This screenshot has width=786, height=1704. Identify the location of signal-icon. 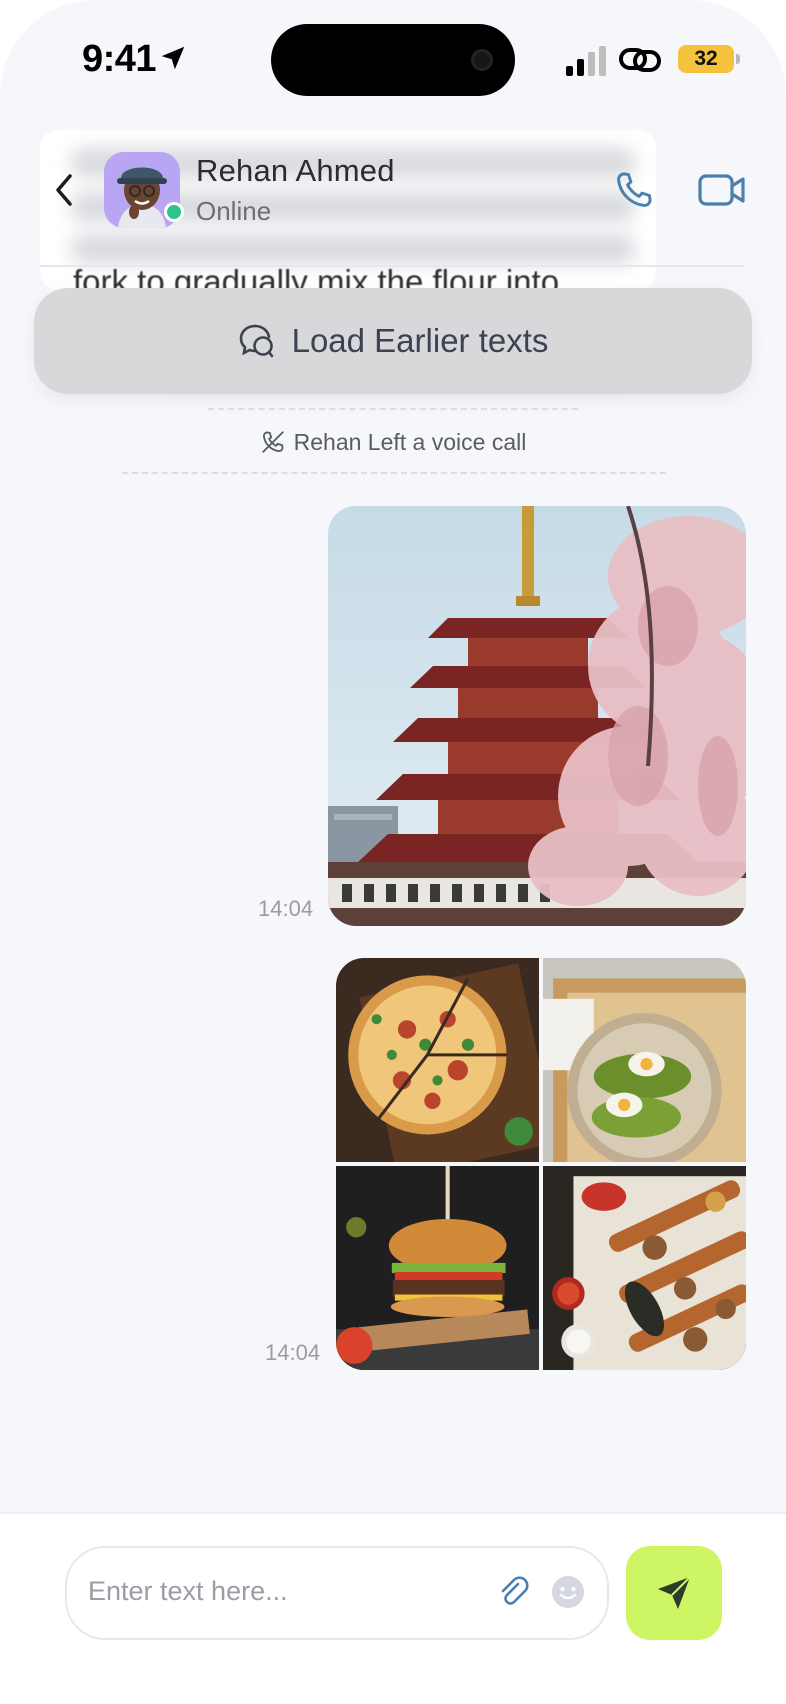
(586, 61).